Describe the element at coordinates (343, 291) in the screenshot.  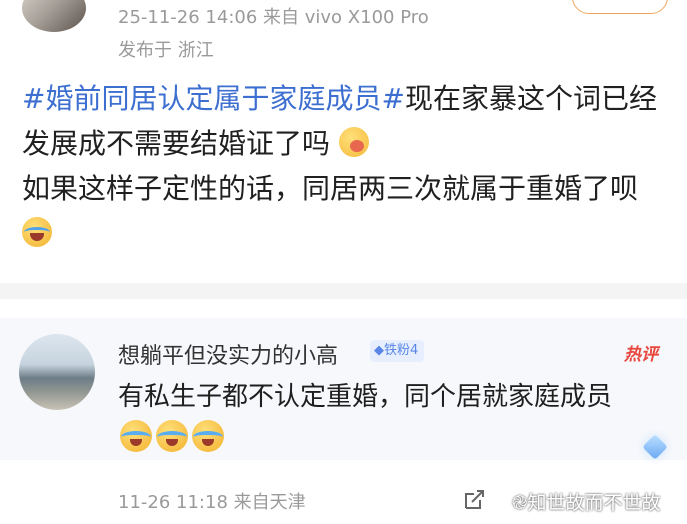
I see `section-divider` at that location.